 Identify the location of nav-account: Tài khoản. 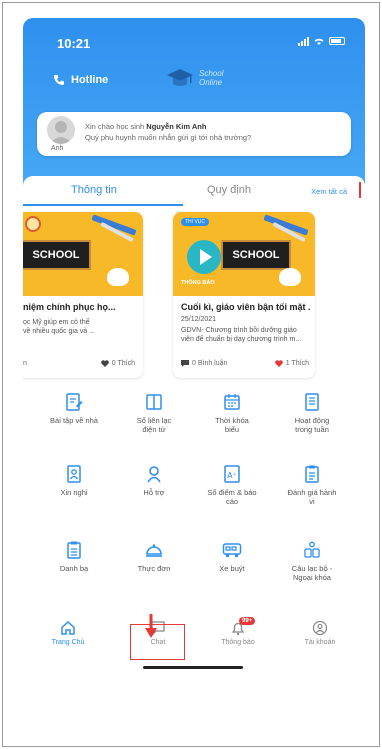
(320, 633).